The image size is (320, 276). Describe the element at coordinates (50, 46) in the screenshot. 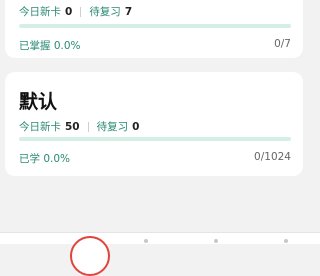

I see `mastered-percent: 已掌握 0.0%` at that location.